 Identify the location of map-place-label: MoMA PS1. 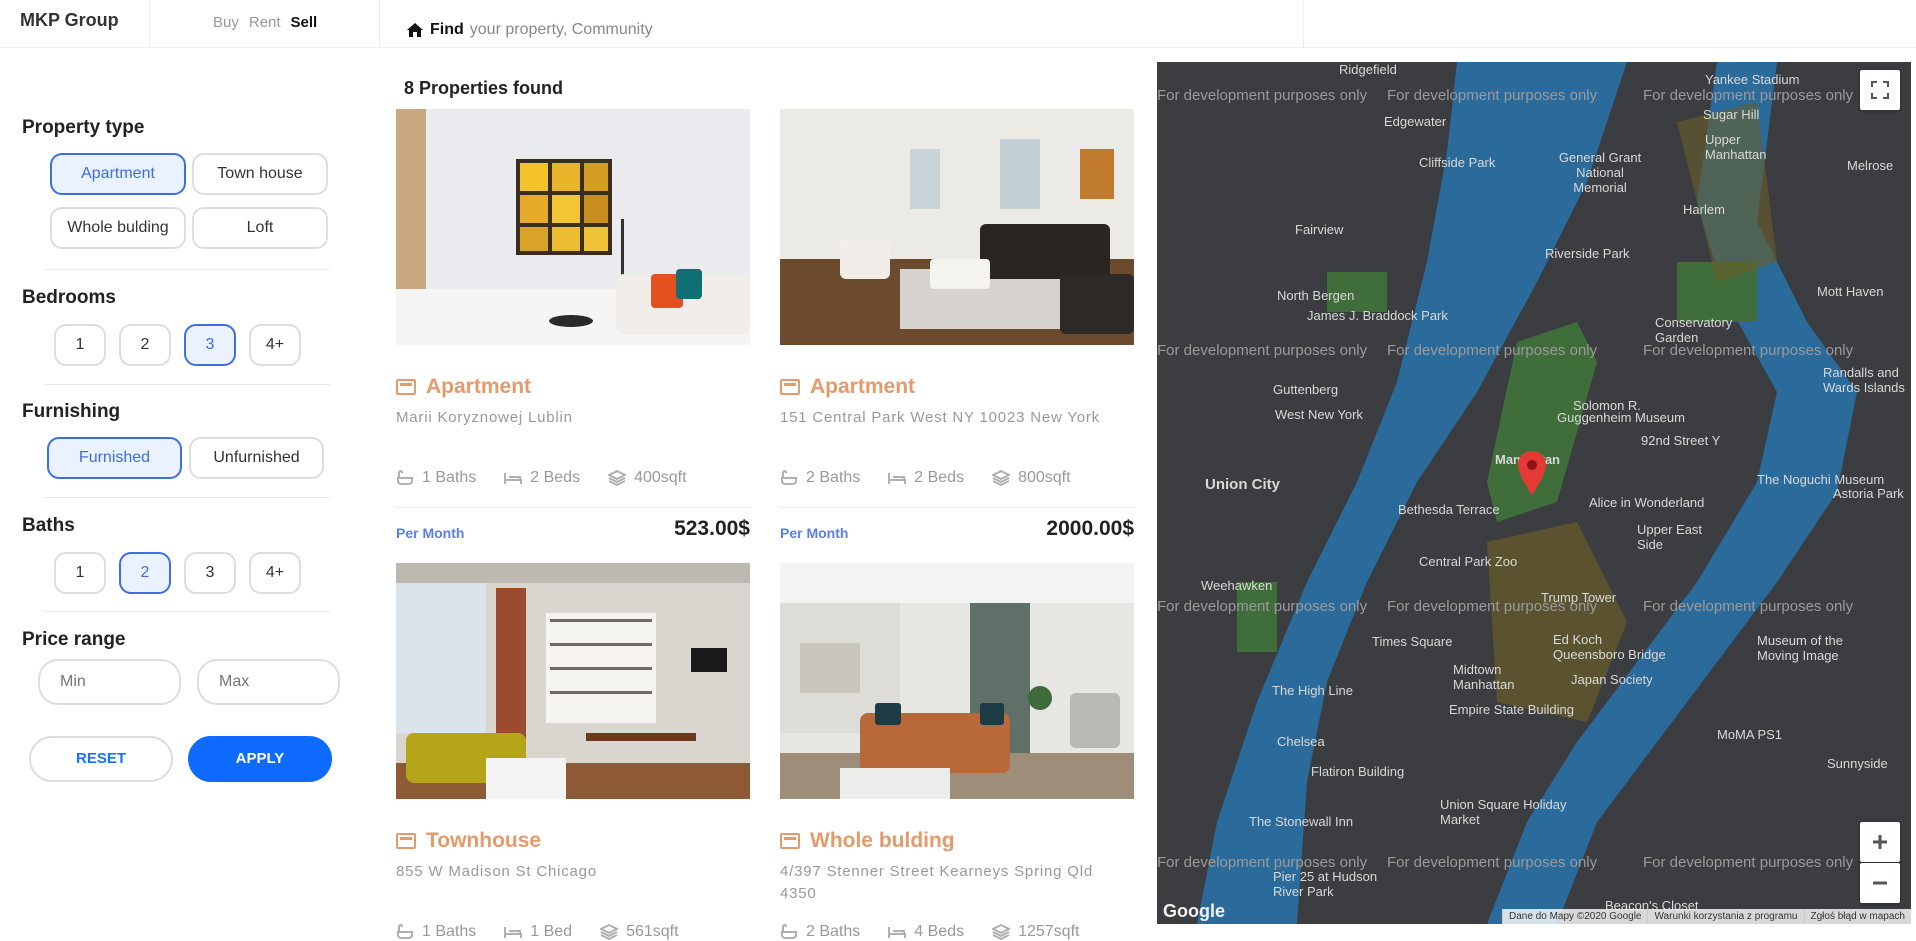
(1750, 734).